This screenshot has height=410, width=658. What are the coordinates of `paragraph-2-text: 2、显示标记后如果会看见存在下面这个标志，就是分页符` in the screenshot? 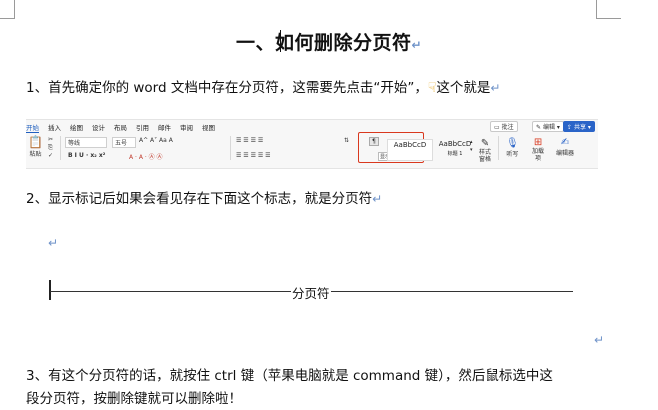 It's located at (199, 199).